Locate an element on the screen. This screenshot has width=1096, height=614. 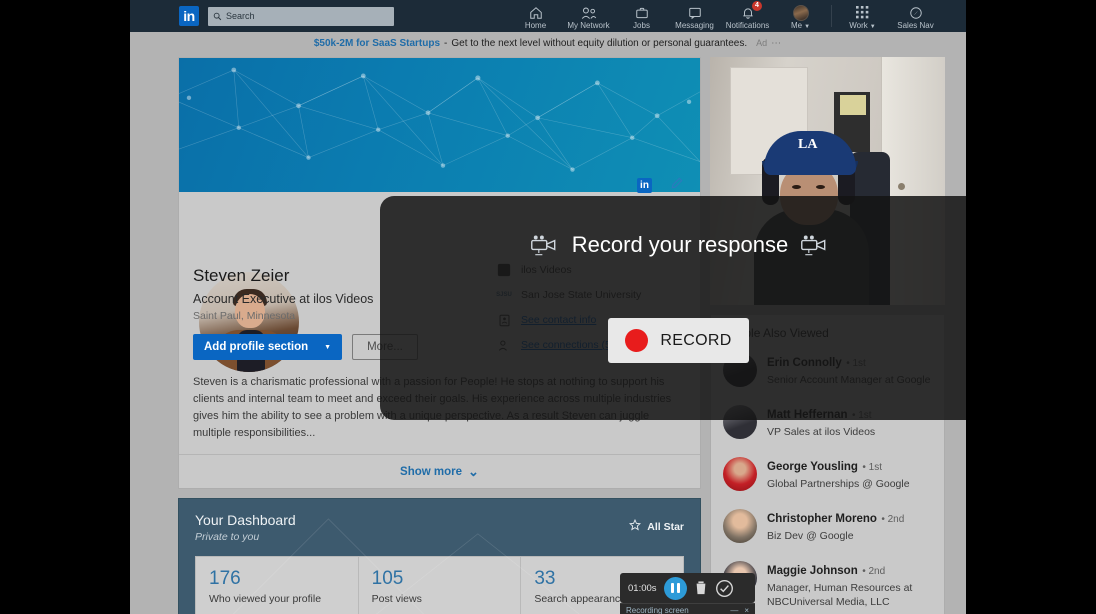
nav-item-home: Home is located at coordinates (535, 16).